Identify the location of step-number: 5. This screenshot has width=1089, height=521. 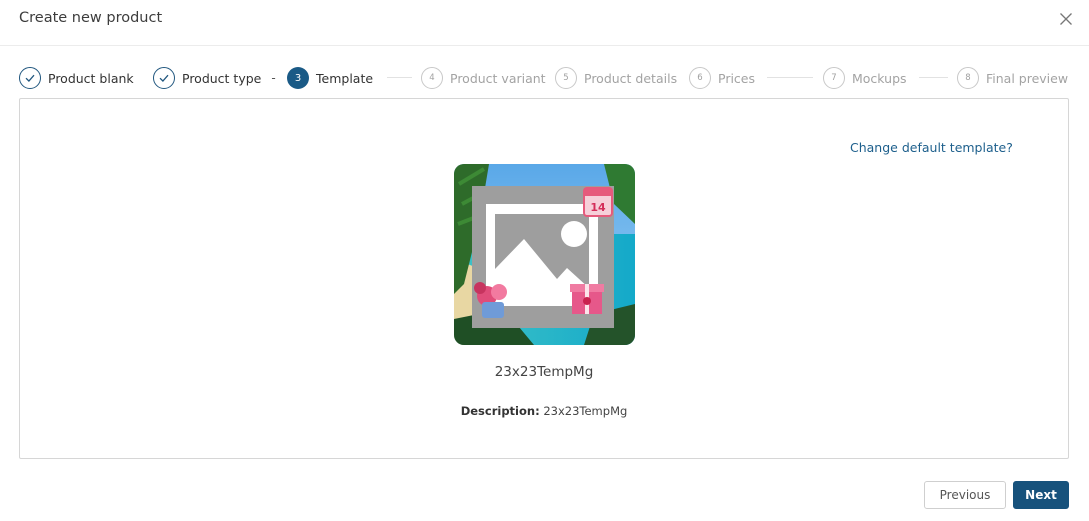
(566, 78).